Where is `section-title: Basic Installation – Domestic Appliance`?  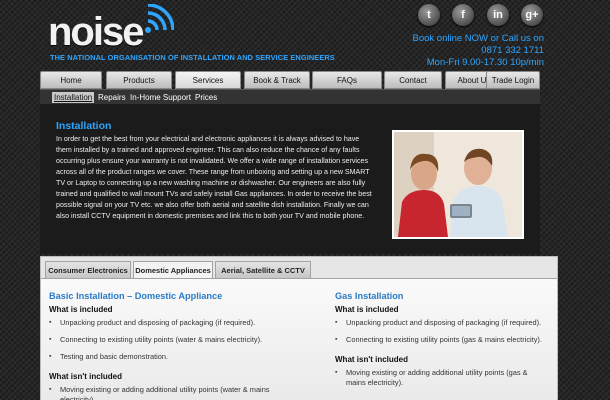
section-title: Basic Installation – Domestic Appliance is located at coordinates (136, 296).